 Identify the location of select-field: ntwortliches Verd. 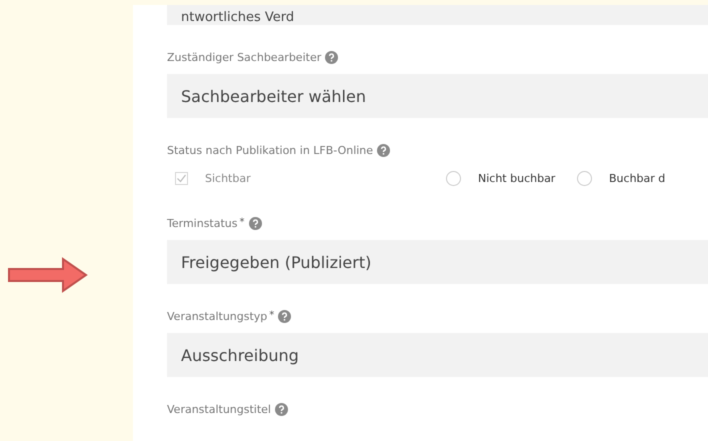
(437, 15).